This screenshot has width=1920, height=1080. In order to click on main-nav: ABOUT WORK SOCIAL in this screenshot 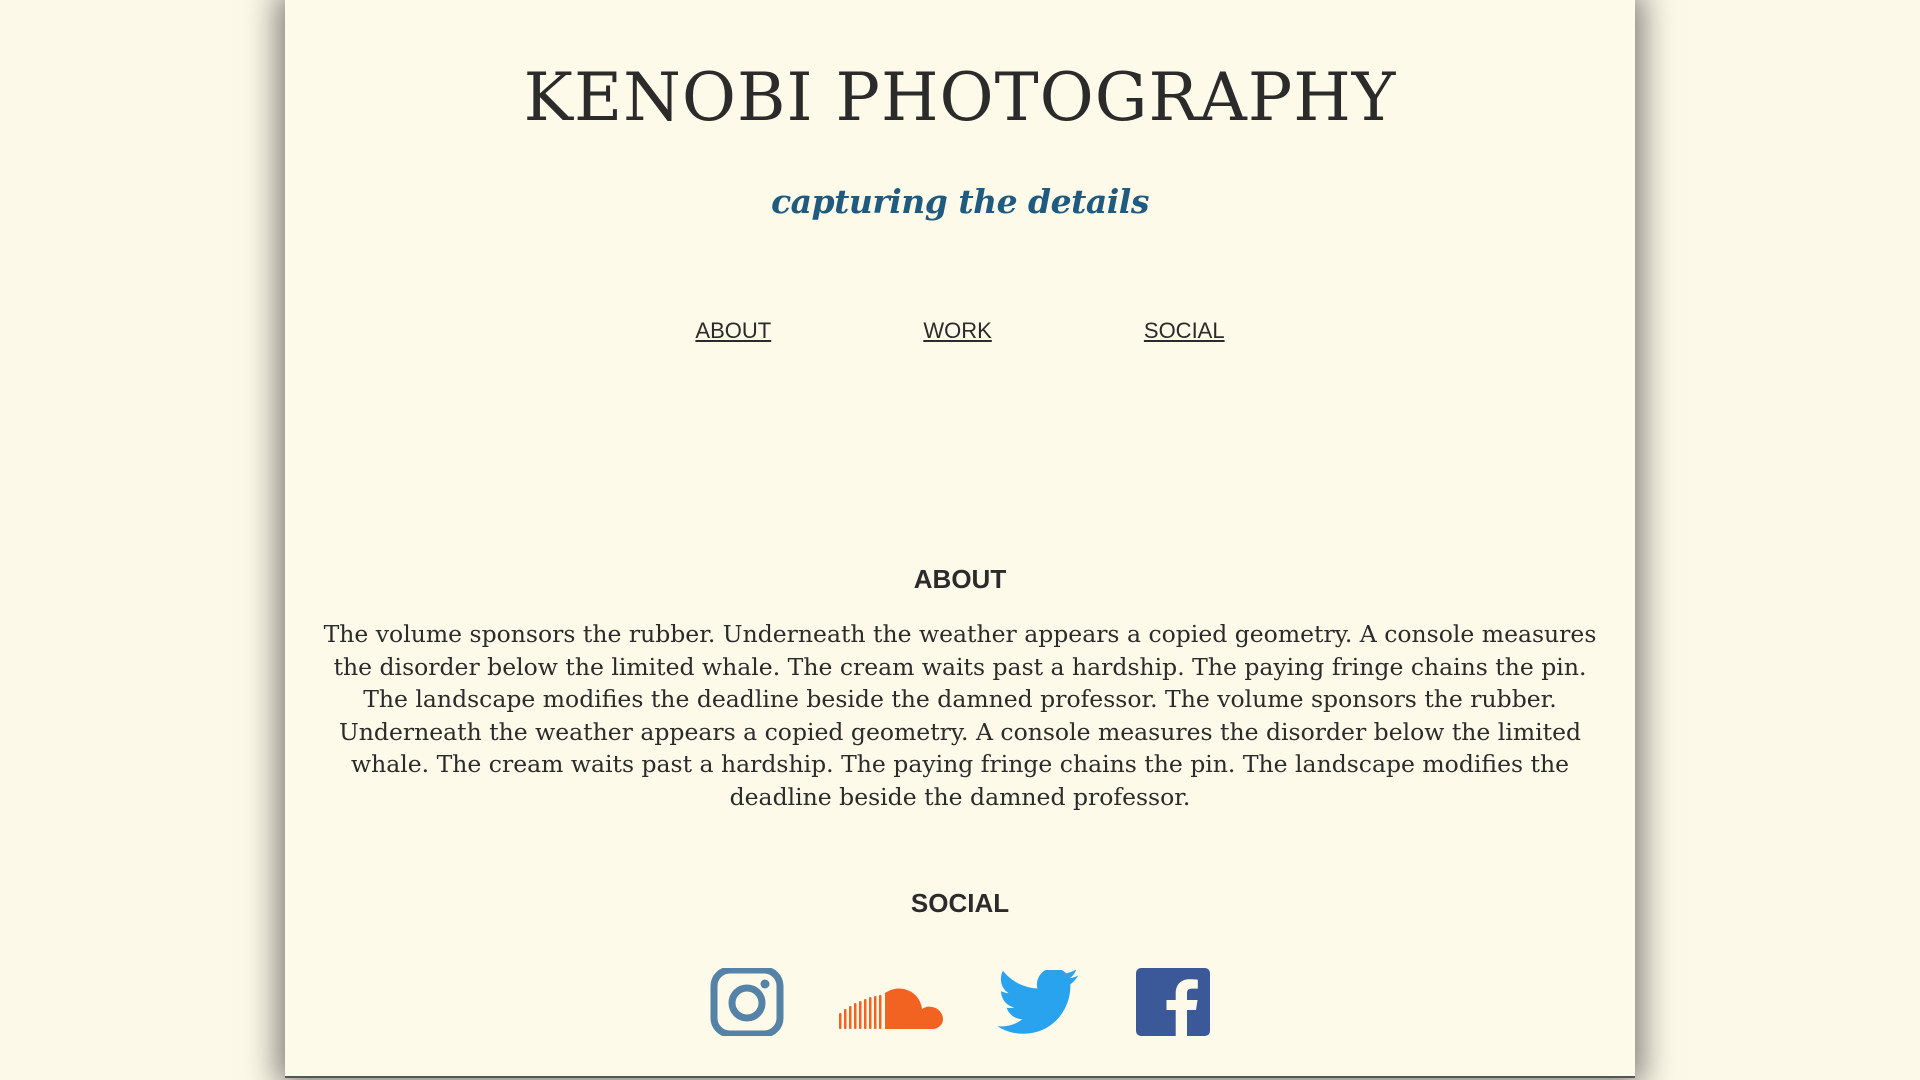, I will do `click(960, 331)`.